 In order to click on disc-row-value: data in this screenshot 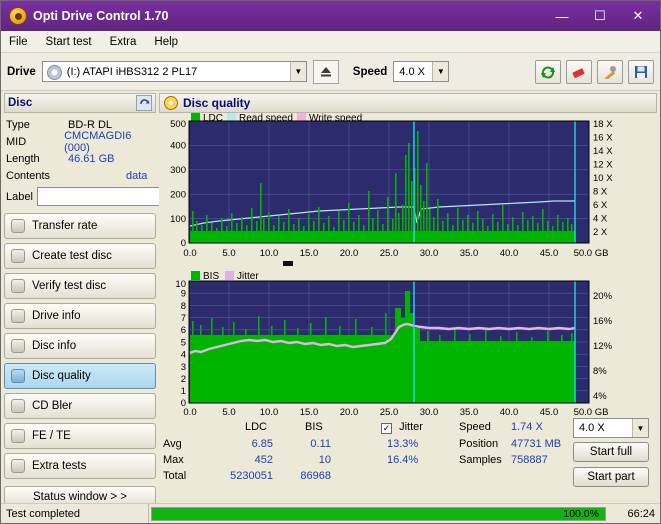, I will do `click(137, 175)`.